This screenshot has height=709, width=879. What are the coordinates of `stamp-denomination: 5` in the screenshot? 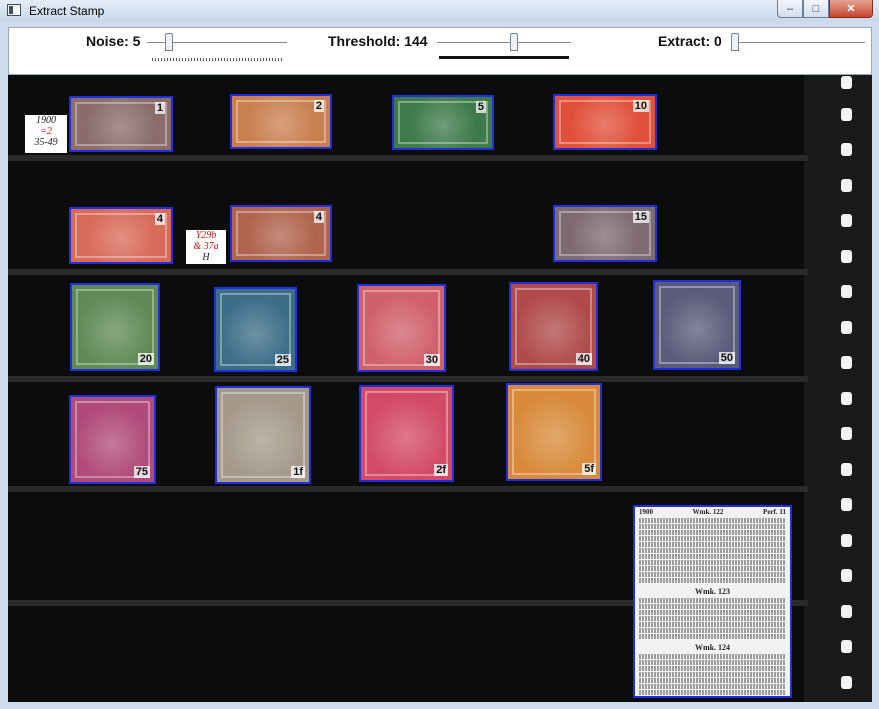 It's located at (480, 107).